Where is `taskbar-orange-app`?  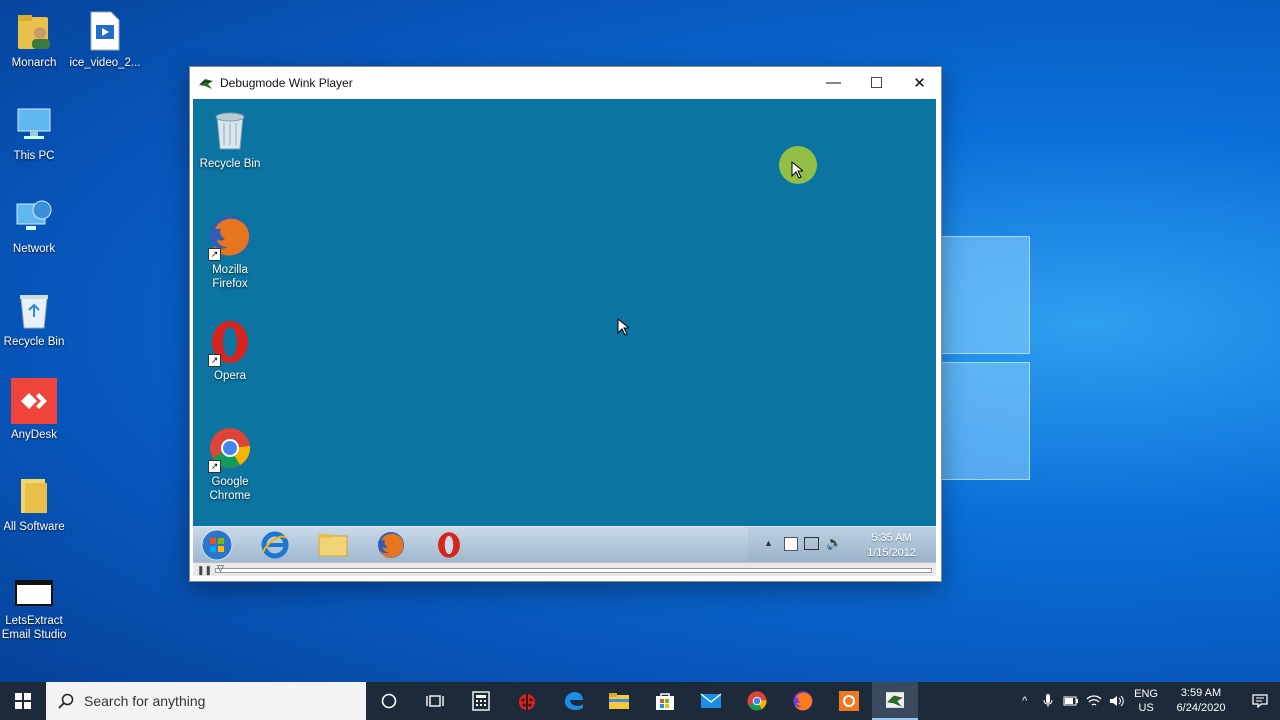 taskbar-orange-app is located at coordinates (849, 701).